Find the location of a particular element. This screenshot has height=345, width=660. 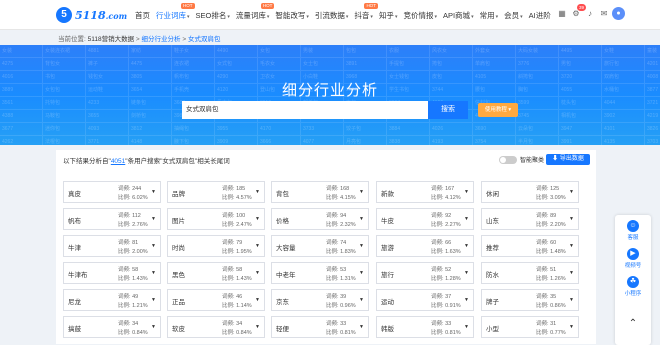

nav-item: 知乎▾ is located at coordinates (388, 15).